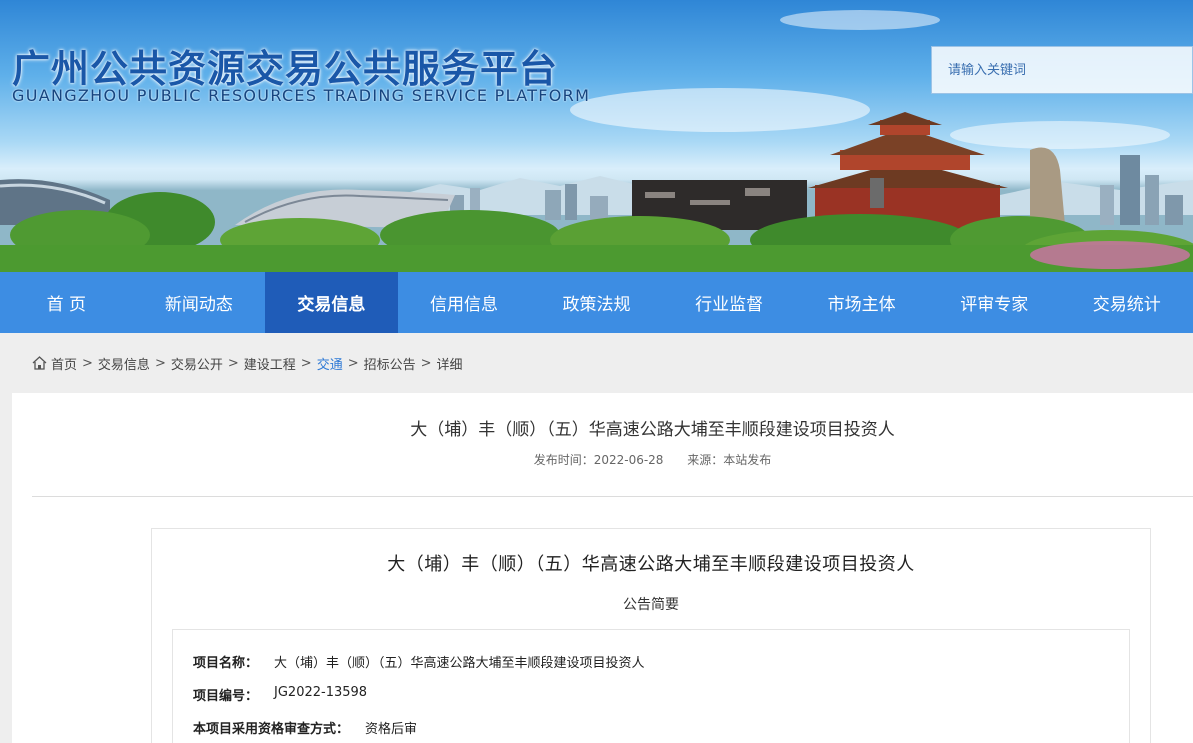 The width and height of the screenshot is (1193, 743). Describe the element at coordinates (330, 363) in the screenshot. I see `breadcrumb-traffic: 交通` at that location.